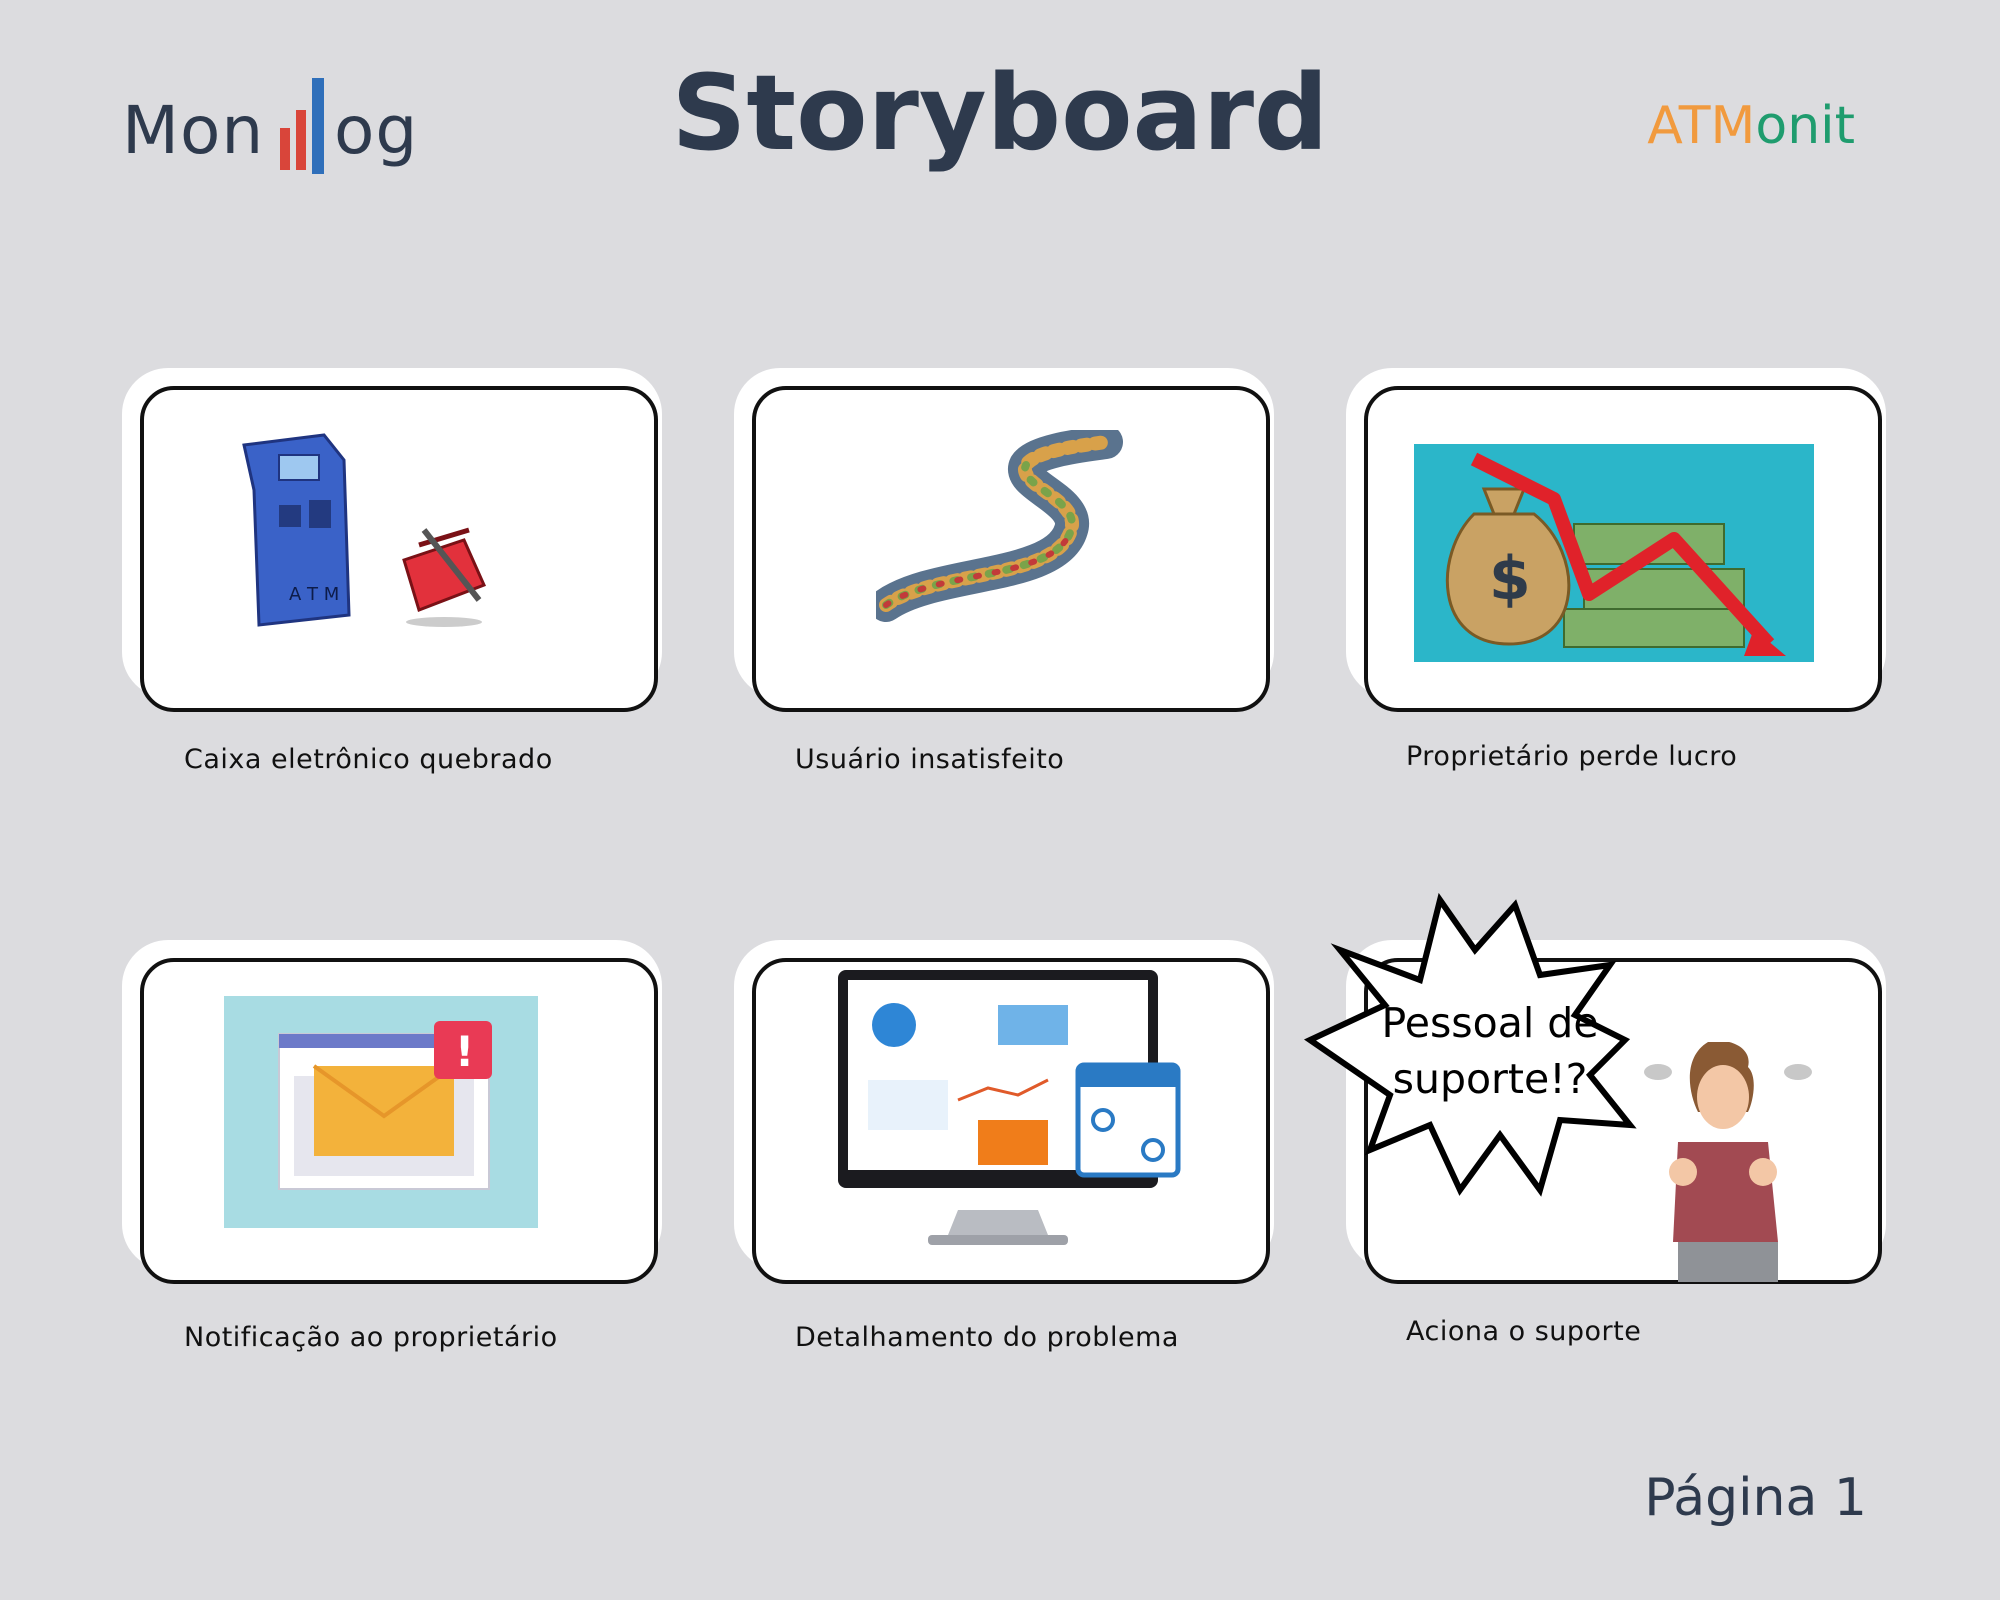 This screenshot has height=1600, width=2000. Describe the element at coordinates (1490, 1023) in the screenshot. I see `speech-line-1: Pessoal de` at that location.